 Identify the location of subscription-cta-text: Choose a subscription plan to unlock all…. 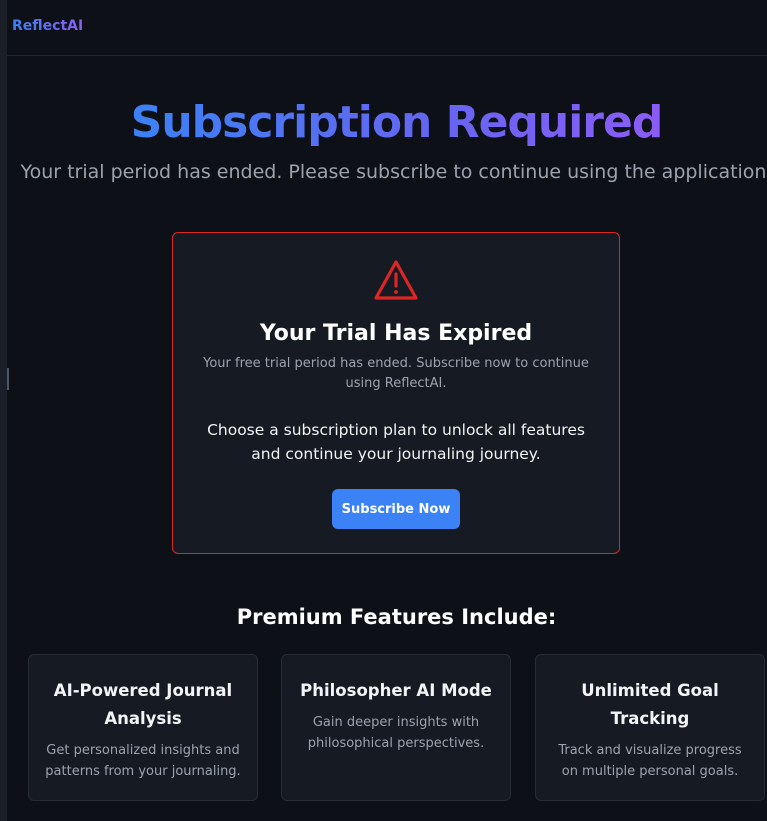
(396, 442).